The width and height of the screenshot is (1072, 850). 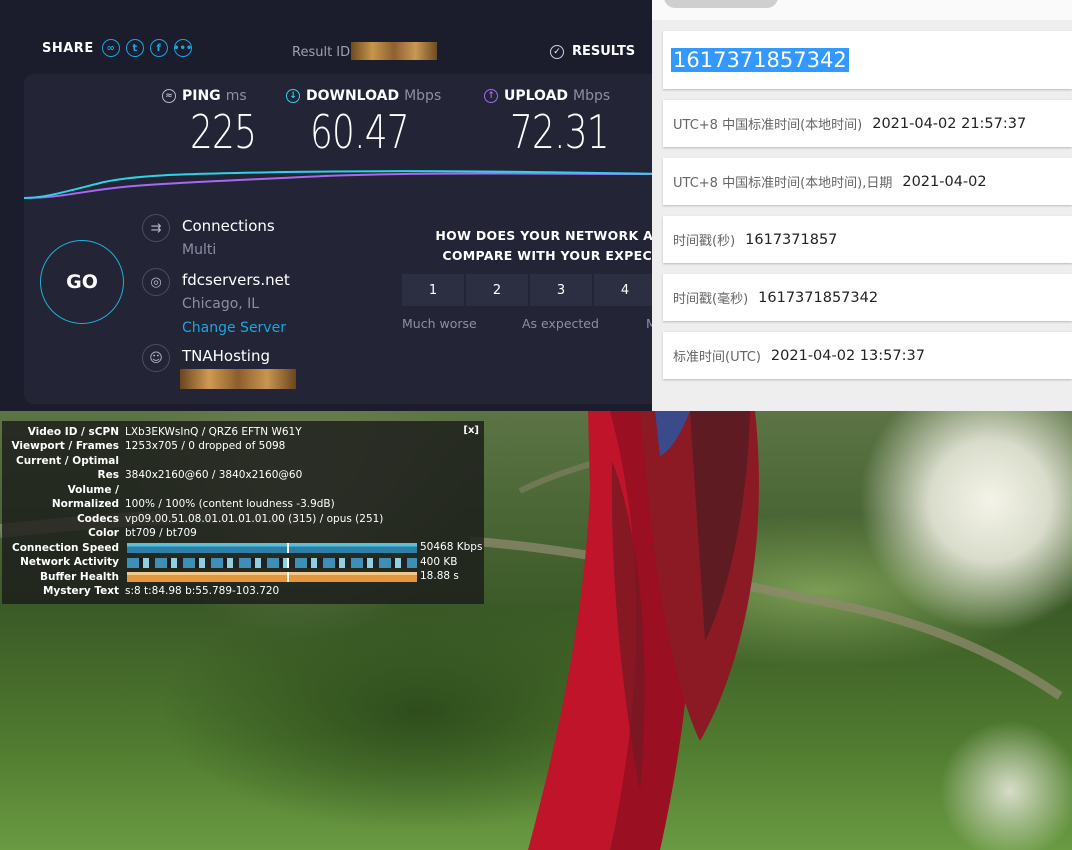 I want to click on ping-icon: ≈, so click(x=169, y=96).